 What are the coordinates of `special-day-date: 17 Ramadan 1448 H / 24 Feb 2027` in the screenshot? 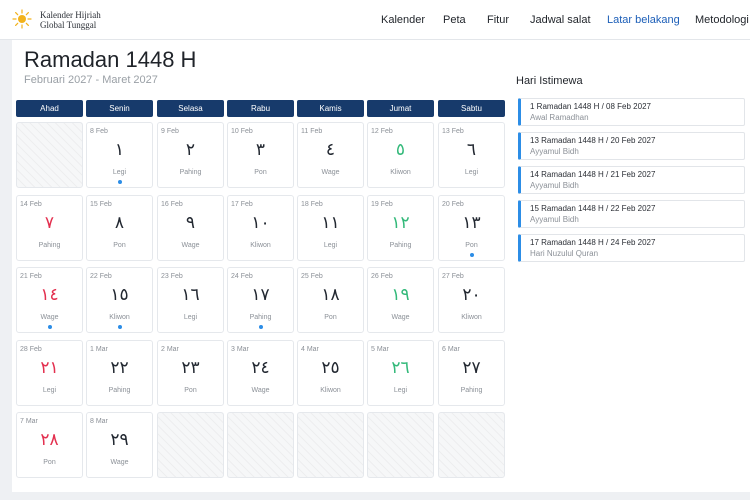 It's located at (593, 242).